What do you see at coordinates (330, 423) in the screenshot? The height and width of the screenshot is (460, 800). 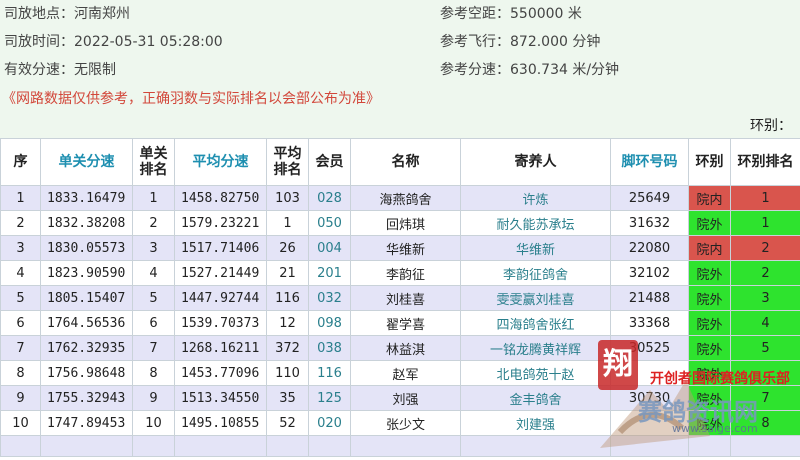 I see `cell-member: 020` at bounding box center [330, 423].